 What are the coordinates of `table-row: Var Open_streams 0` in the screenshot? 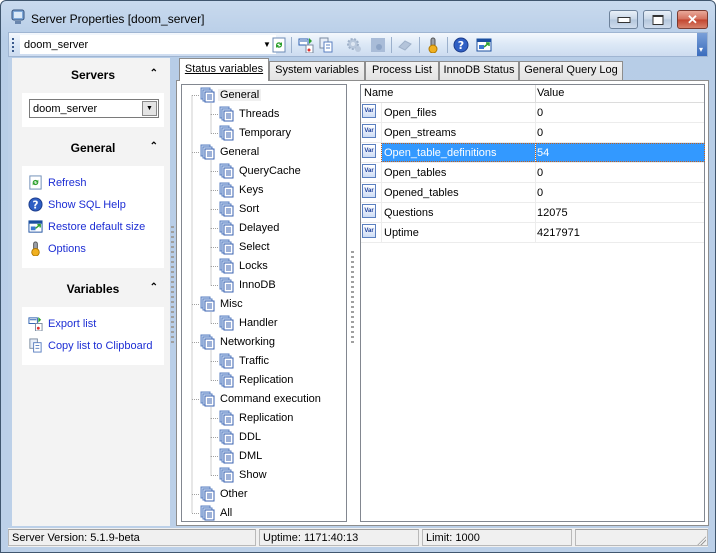 It's located at (532, 133).